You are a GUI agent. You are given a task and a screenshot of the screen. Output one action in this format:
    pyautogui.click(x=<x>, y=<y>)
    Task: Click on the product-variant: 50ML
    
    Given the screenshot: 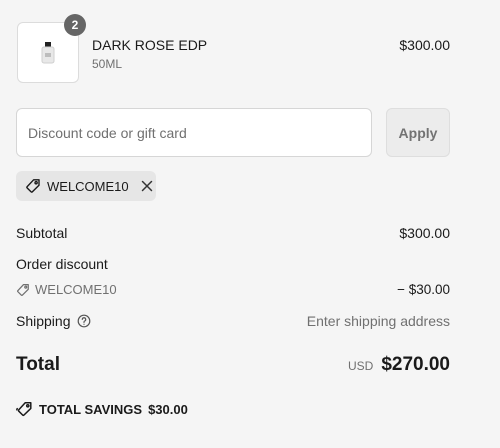 What is the action you would take?
    pyautogui.click(x=107, y=64)
    